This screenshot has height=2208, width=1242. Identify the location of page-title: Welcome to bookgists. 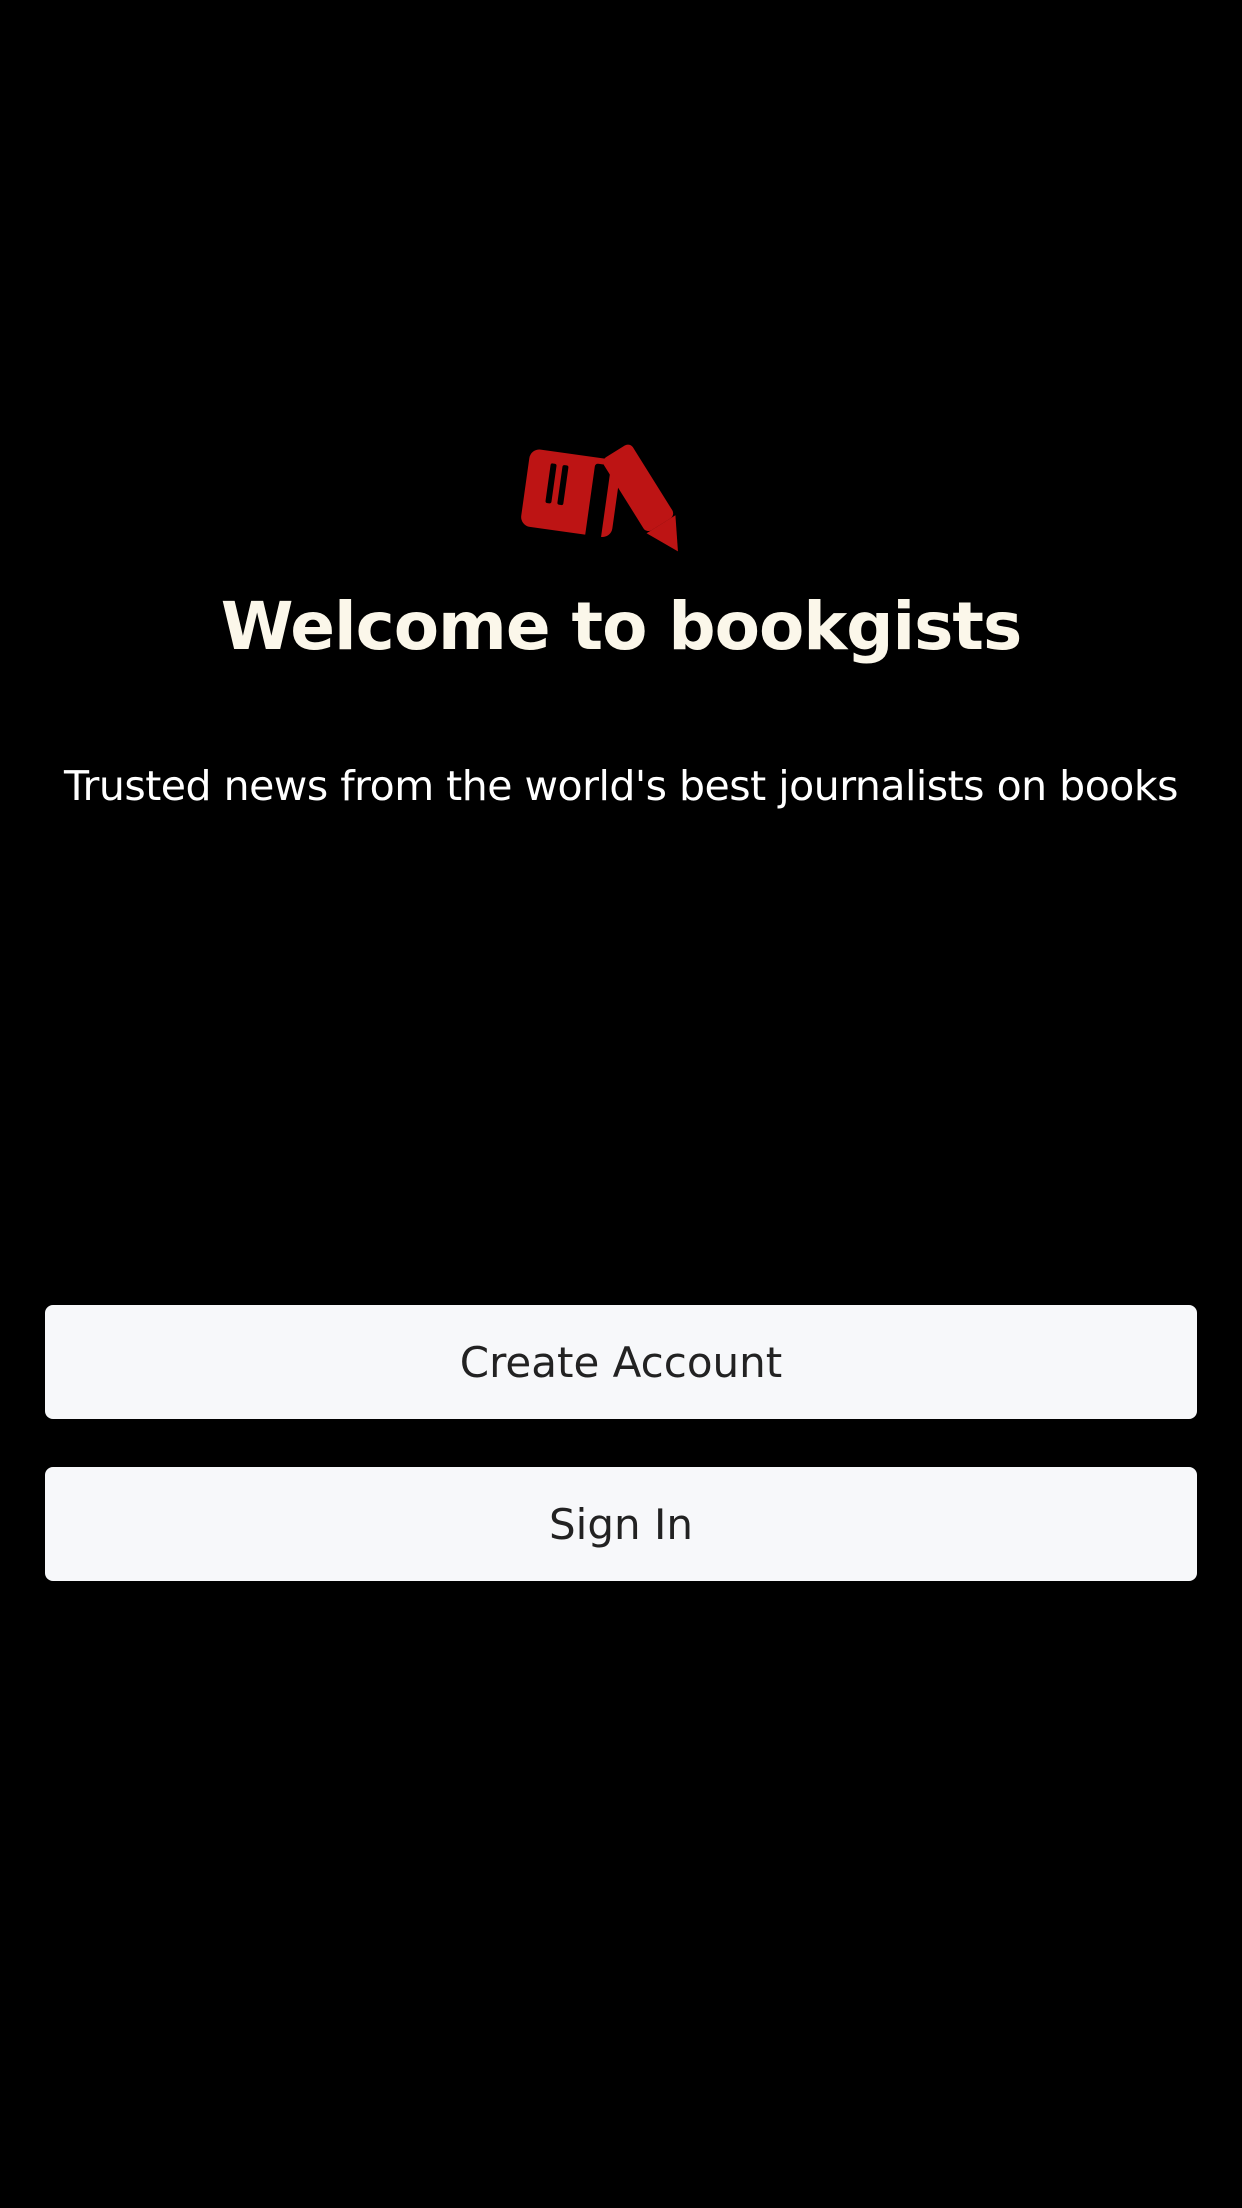
(621, 626).